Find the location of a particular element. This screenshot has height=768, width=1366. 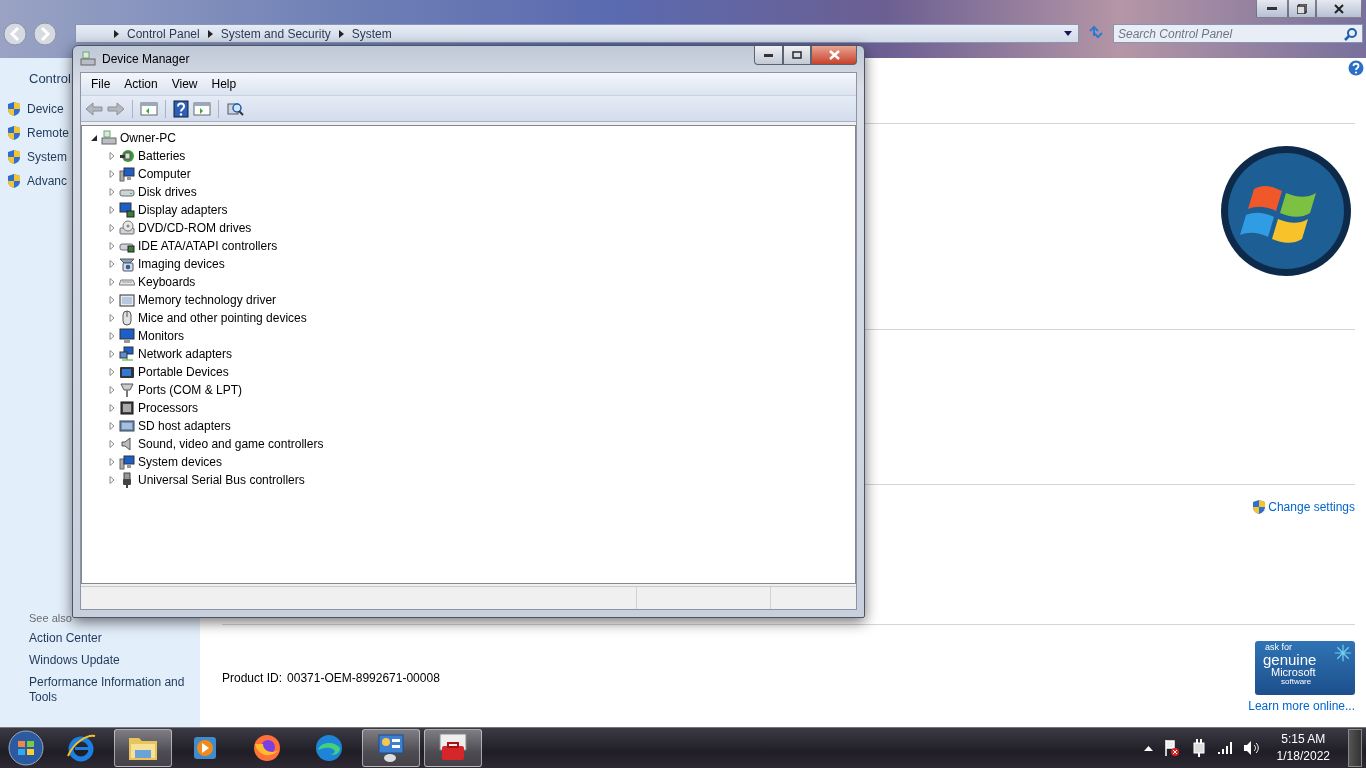

sidebar-title: Control is located at coordinates (50, 78).